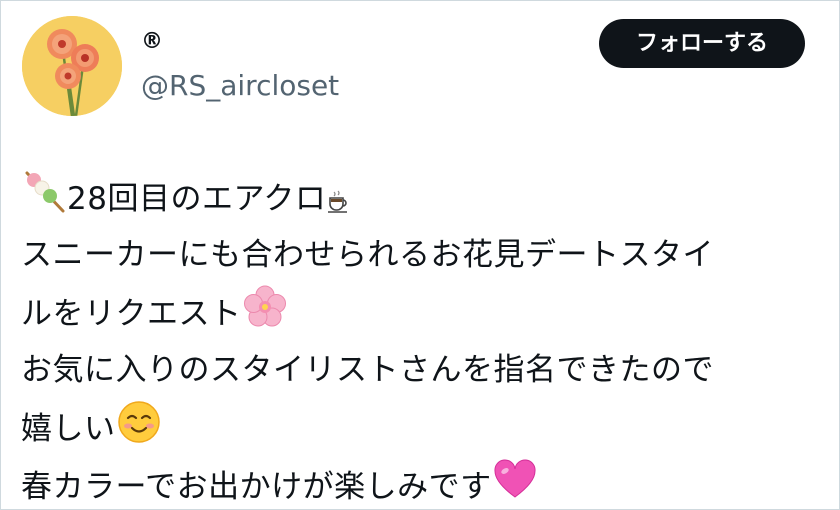  I want to click on follow-button: フォローする, so click(702, 43).